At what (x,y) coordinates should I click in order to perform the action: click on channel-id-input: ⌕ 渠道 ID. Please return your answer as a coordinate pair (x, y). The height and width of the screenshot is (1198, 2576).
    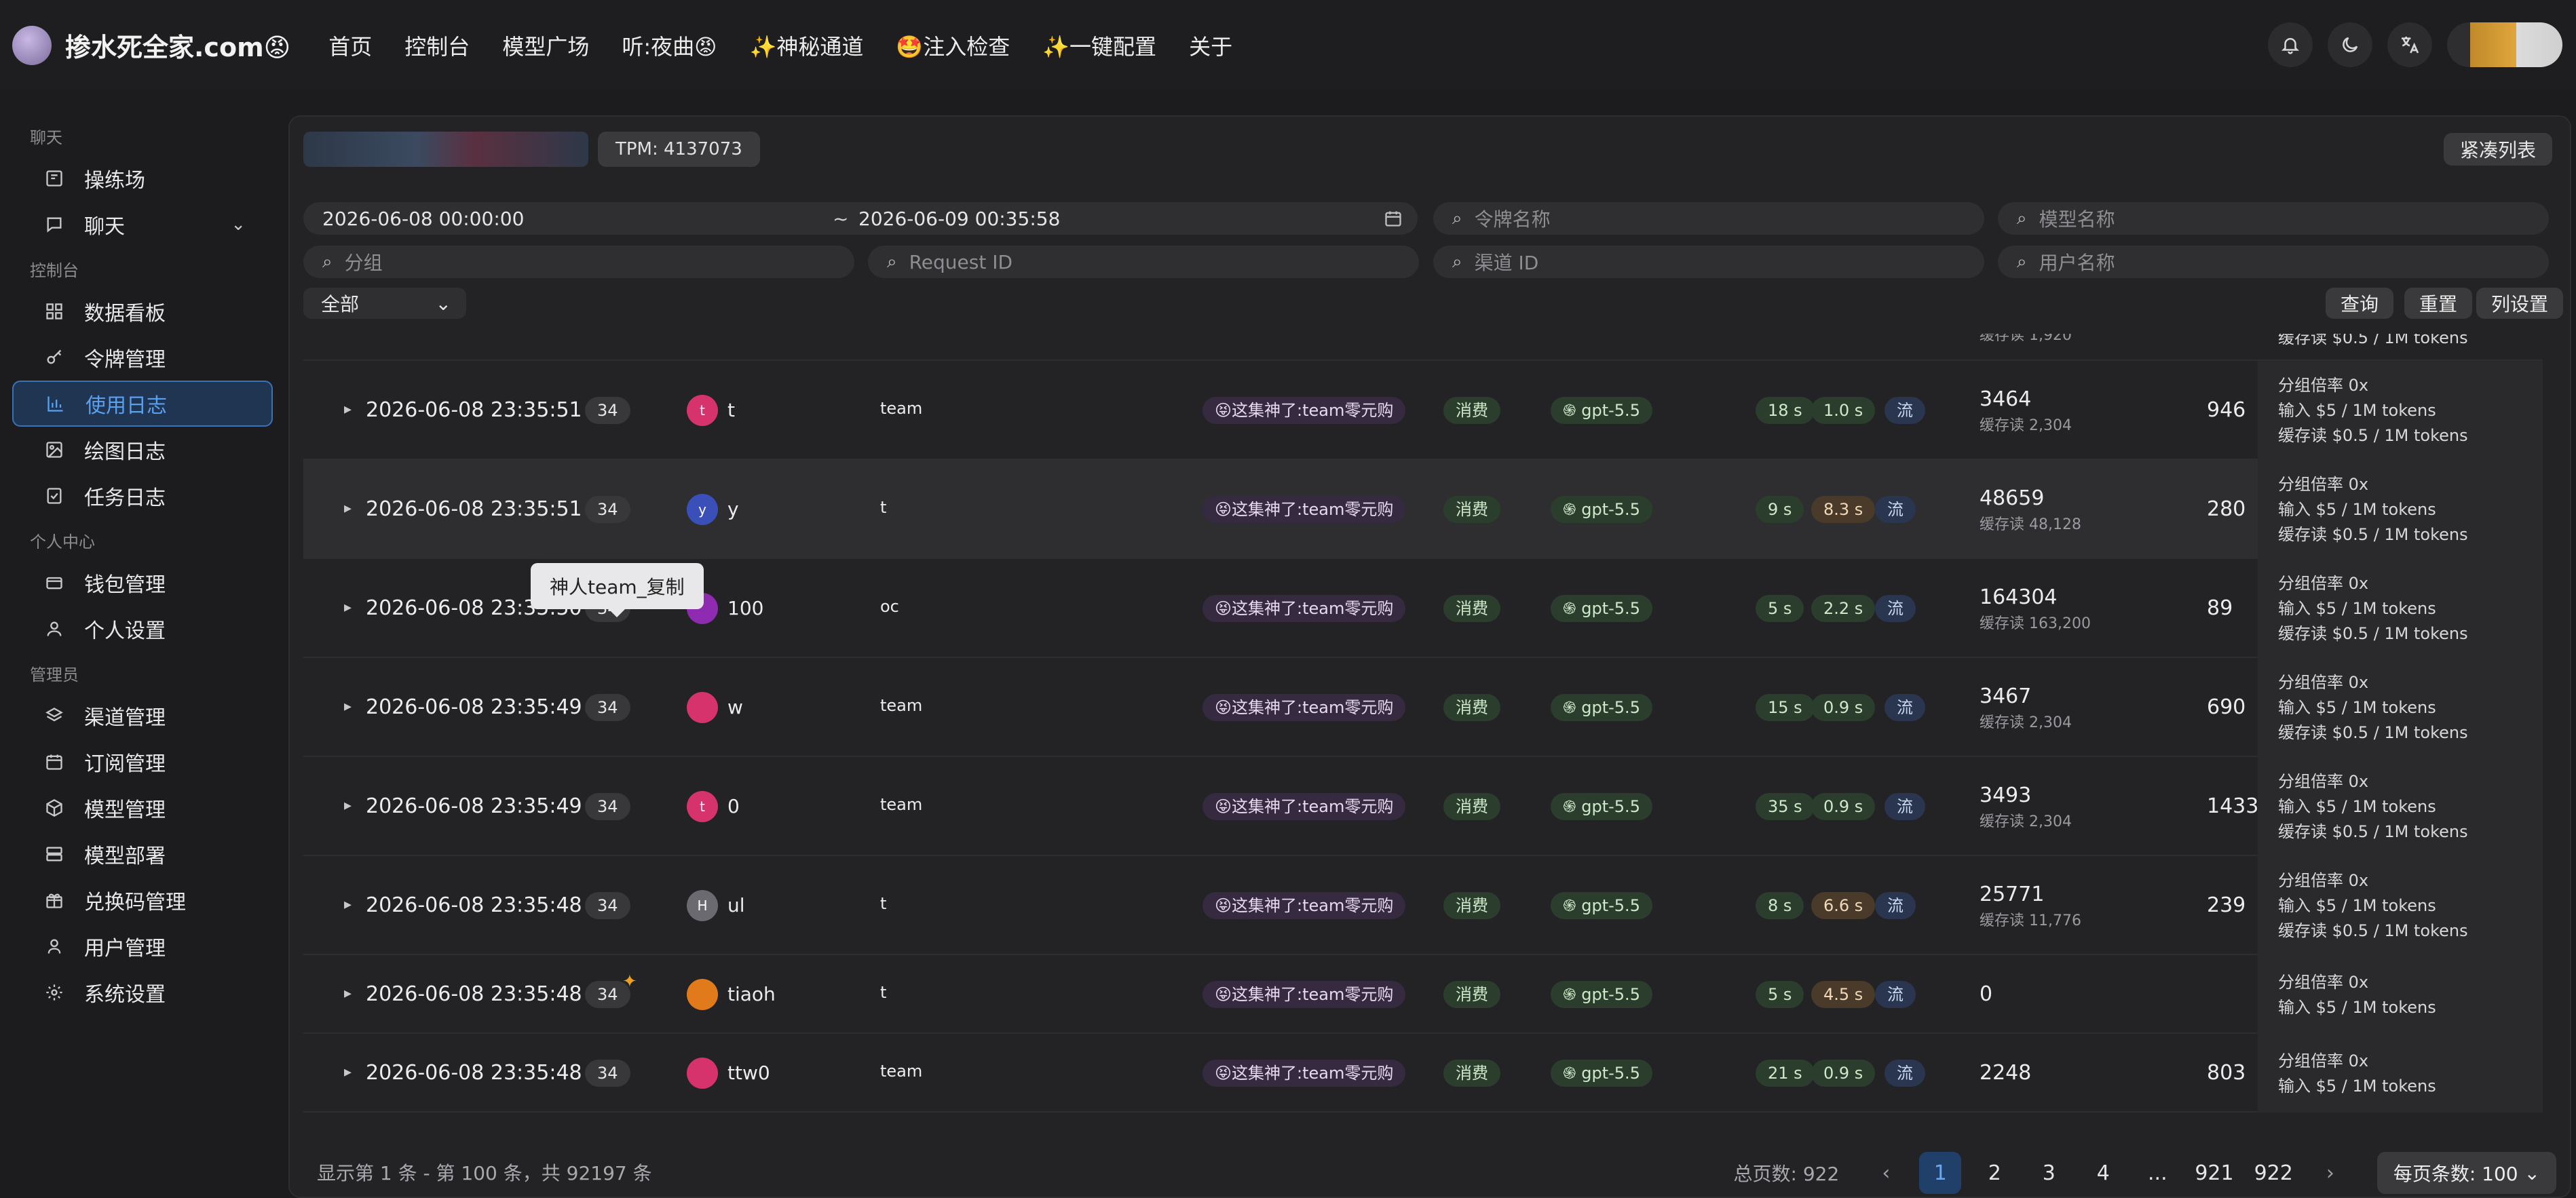
    Looking at the image, I should click on (1708, 262).